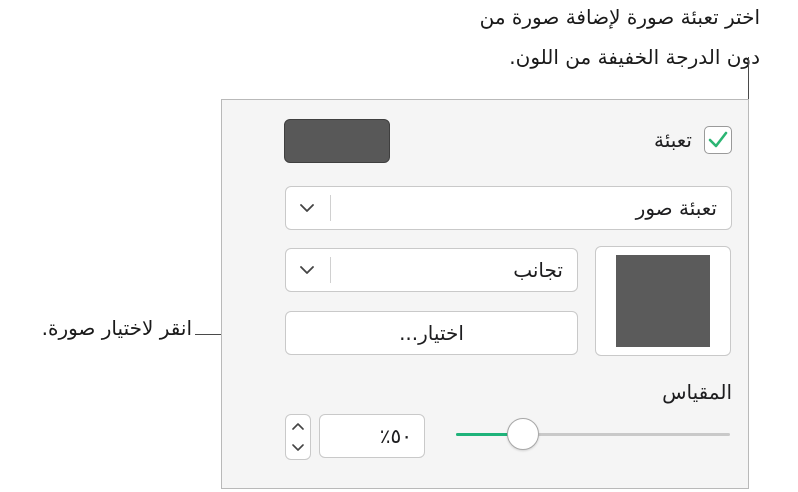  What do you see at coordinates (697, 392) in the screenshot?
I see `scale-label: المقياس` at bounding box center [697, 392].